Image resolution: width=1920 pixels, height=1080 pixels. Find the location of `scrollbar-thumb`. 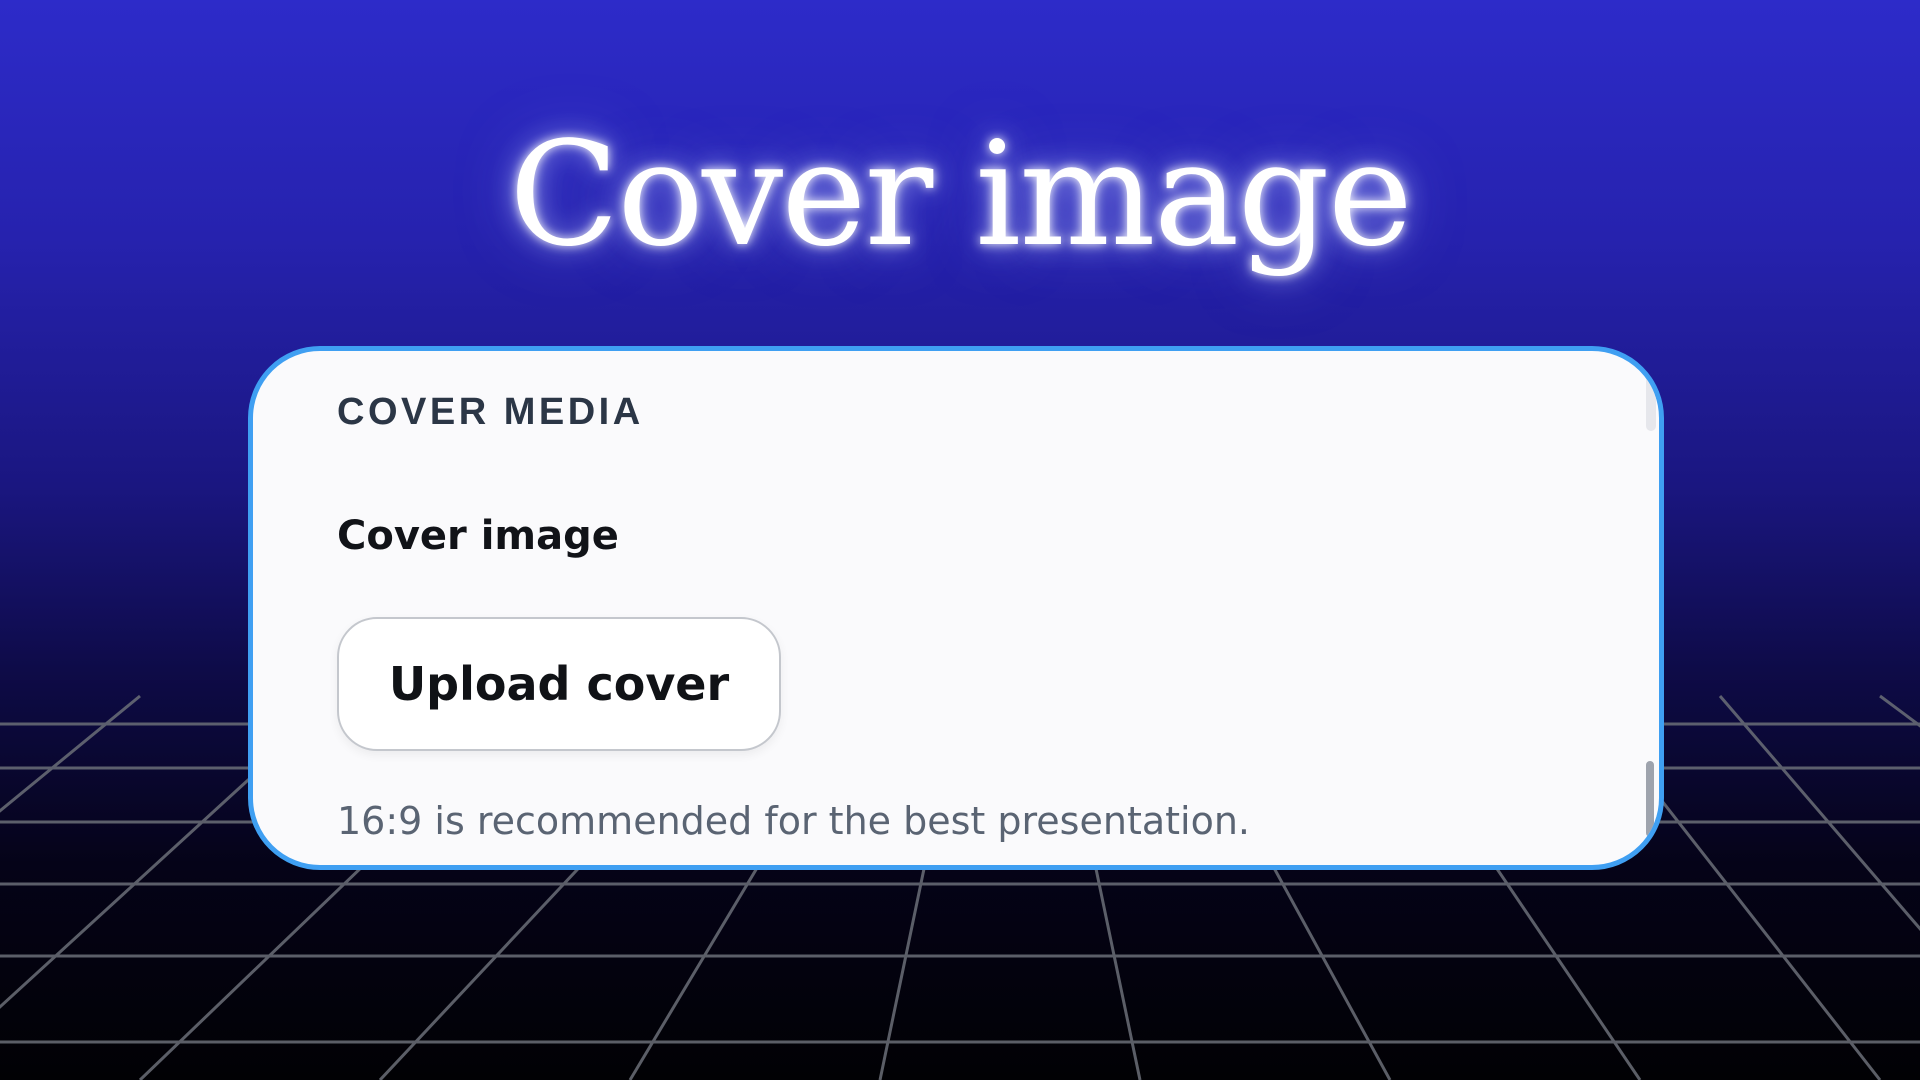

scrollbar-thumb is located at coordinates (1650, 799).